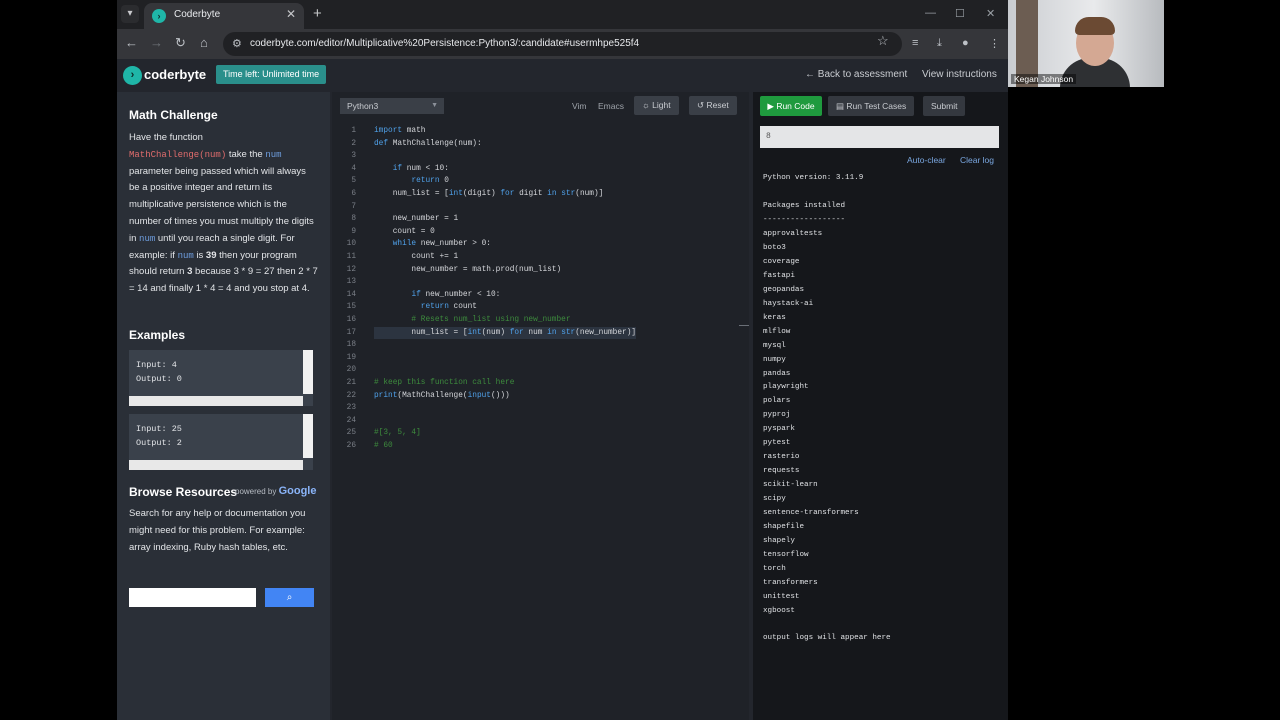  I want to click on code-text: count += 1, so click(416, 257).